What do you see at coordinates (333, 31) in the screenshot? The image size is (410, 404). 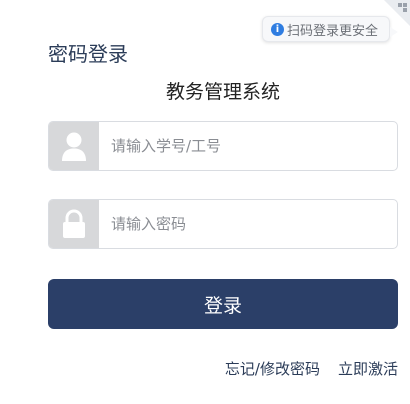 I see `qr-hint-text: 扫码登录更安全` at bounding box center [333, 31].